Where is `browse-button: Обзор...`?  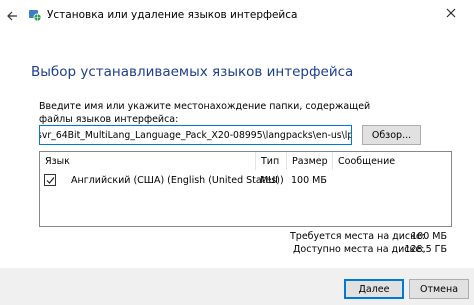 browse-button: Обзор... is located at coordinates (391, 135).